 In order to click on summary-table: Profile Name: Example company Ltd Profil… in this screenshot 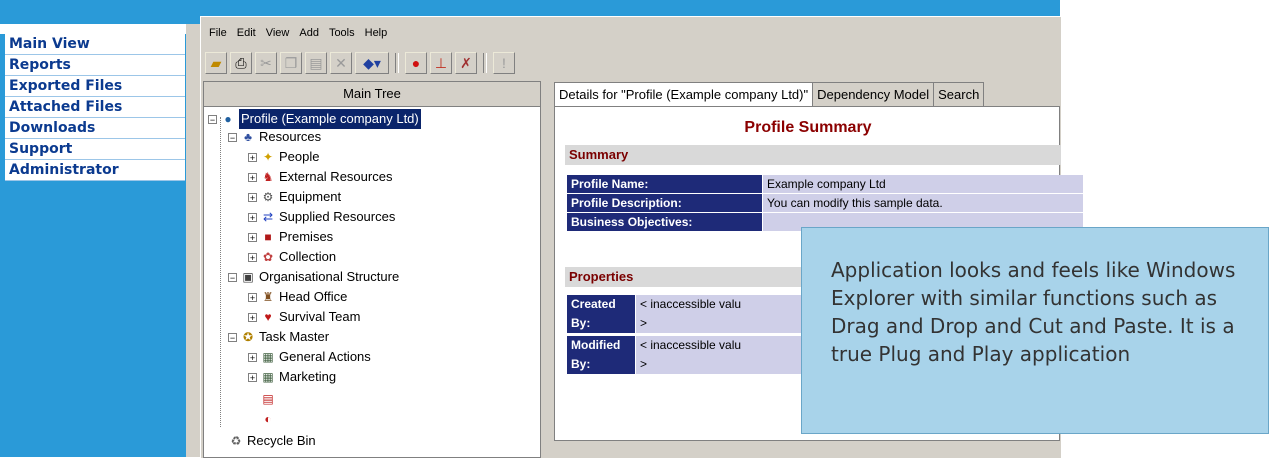, I will do `click(825, 203)`.